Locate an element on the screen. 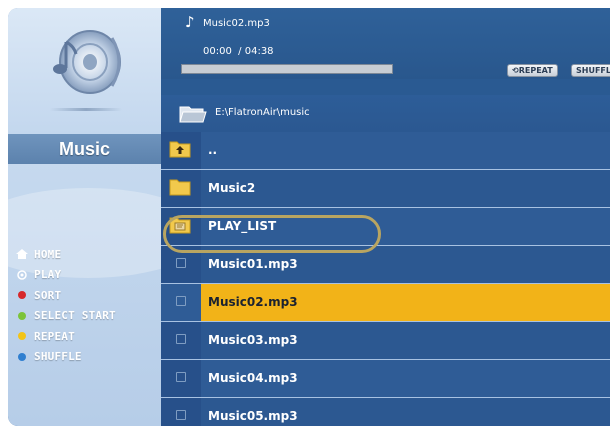  music-category-art is located at coordinates (84, 71).